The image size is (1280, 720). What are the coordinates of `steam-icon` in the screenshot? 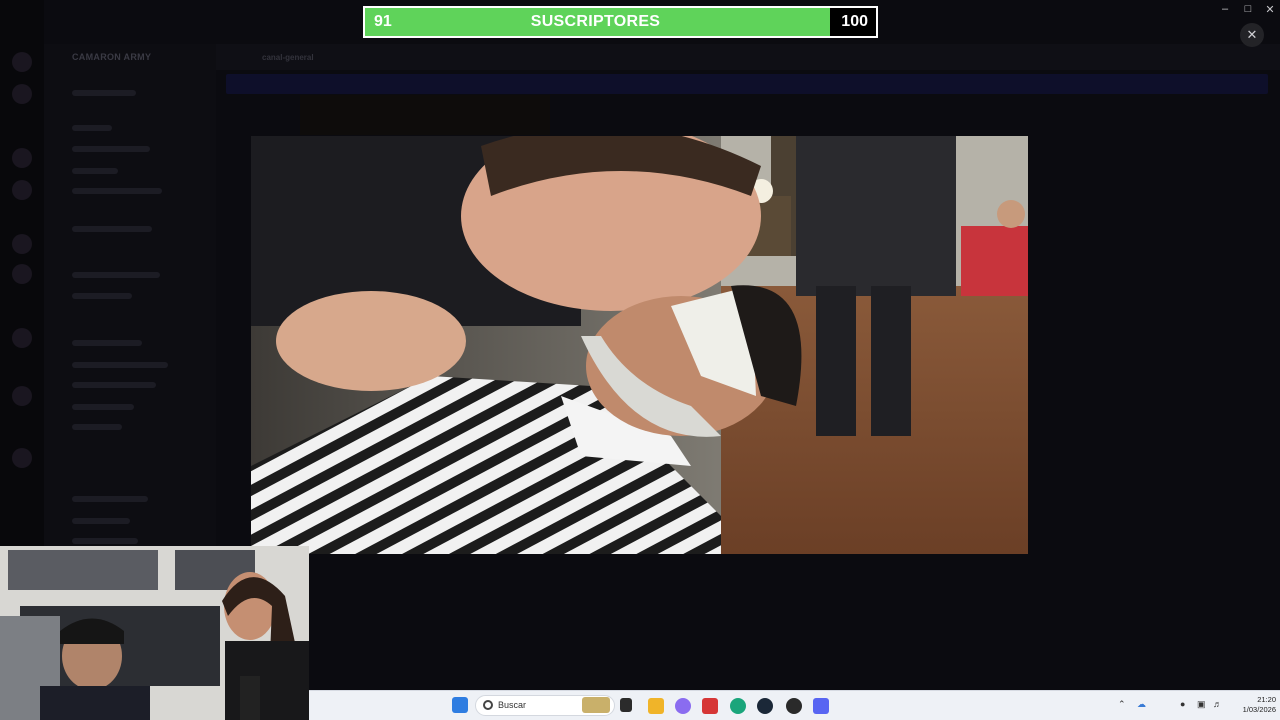 It's located at (765, 706).